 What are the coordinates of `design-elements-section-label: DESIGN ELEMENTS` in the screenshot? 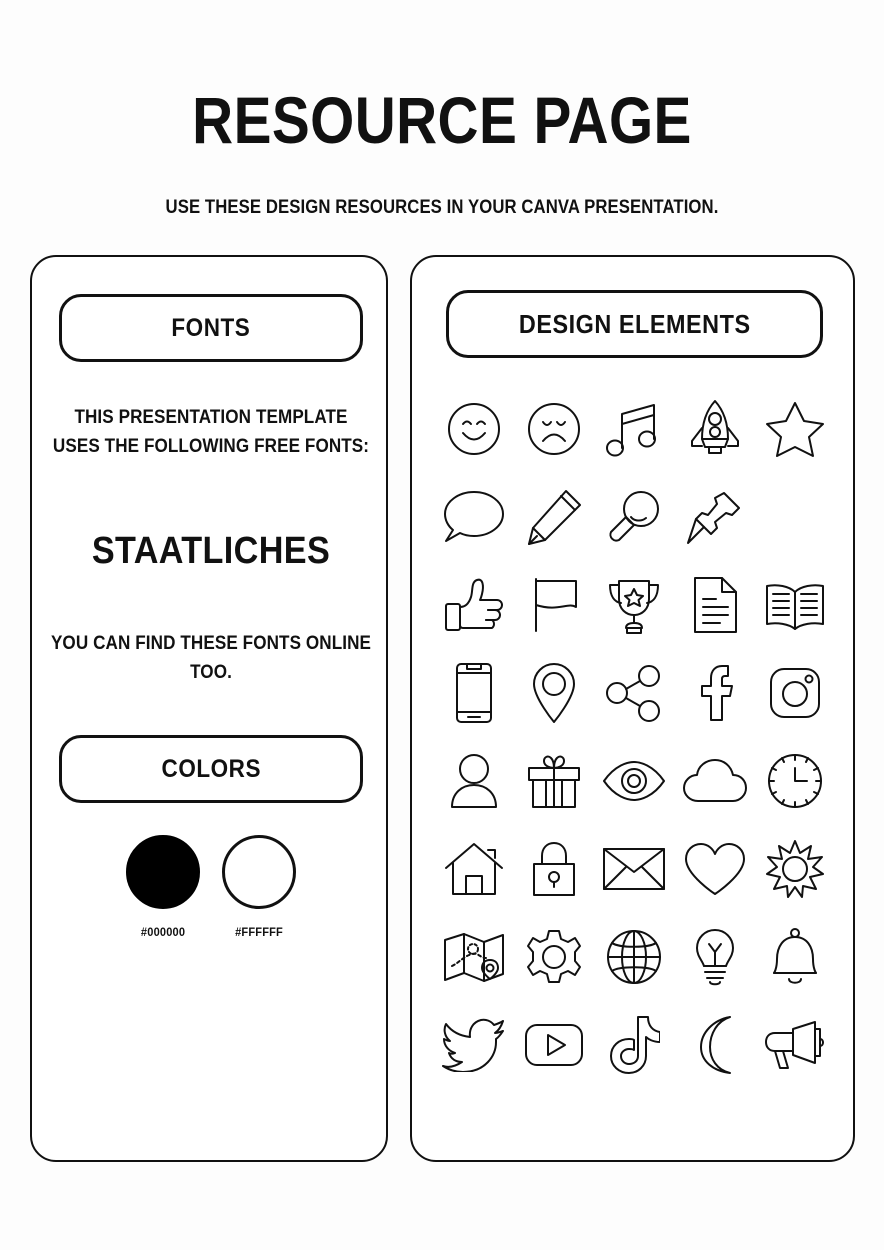 It's located at (634, 323).